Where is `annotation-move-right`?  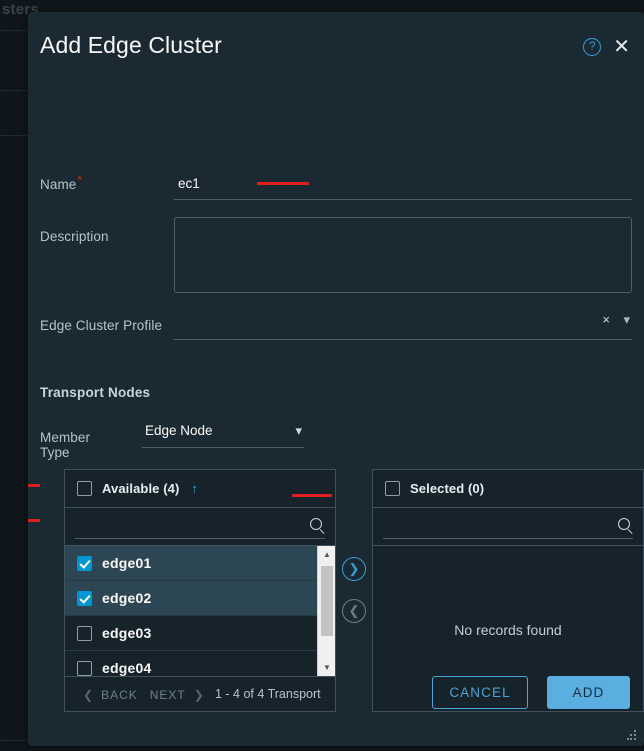 annotation-move-right is located at coordinates (312, 495).